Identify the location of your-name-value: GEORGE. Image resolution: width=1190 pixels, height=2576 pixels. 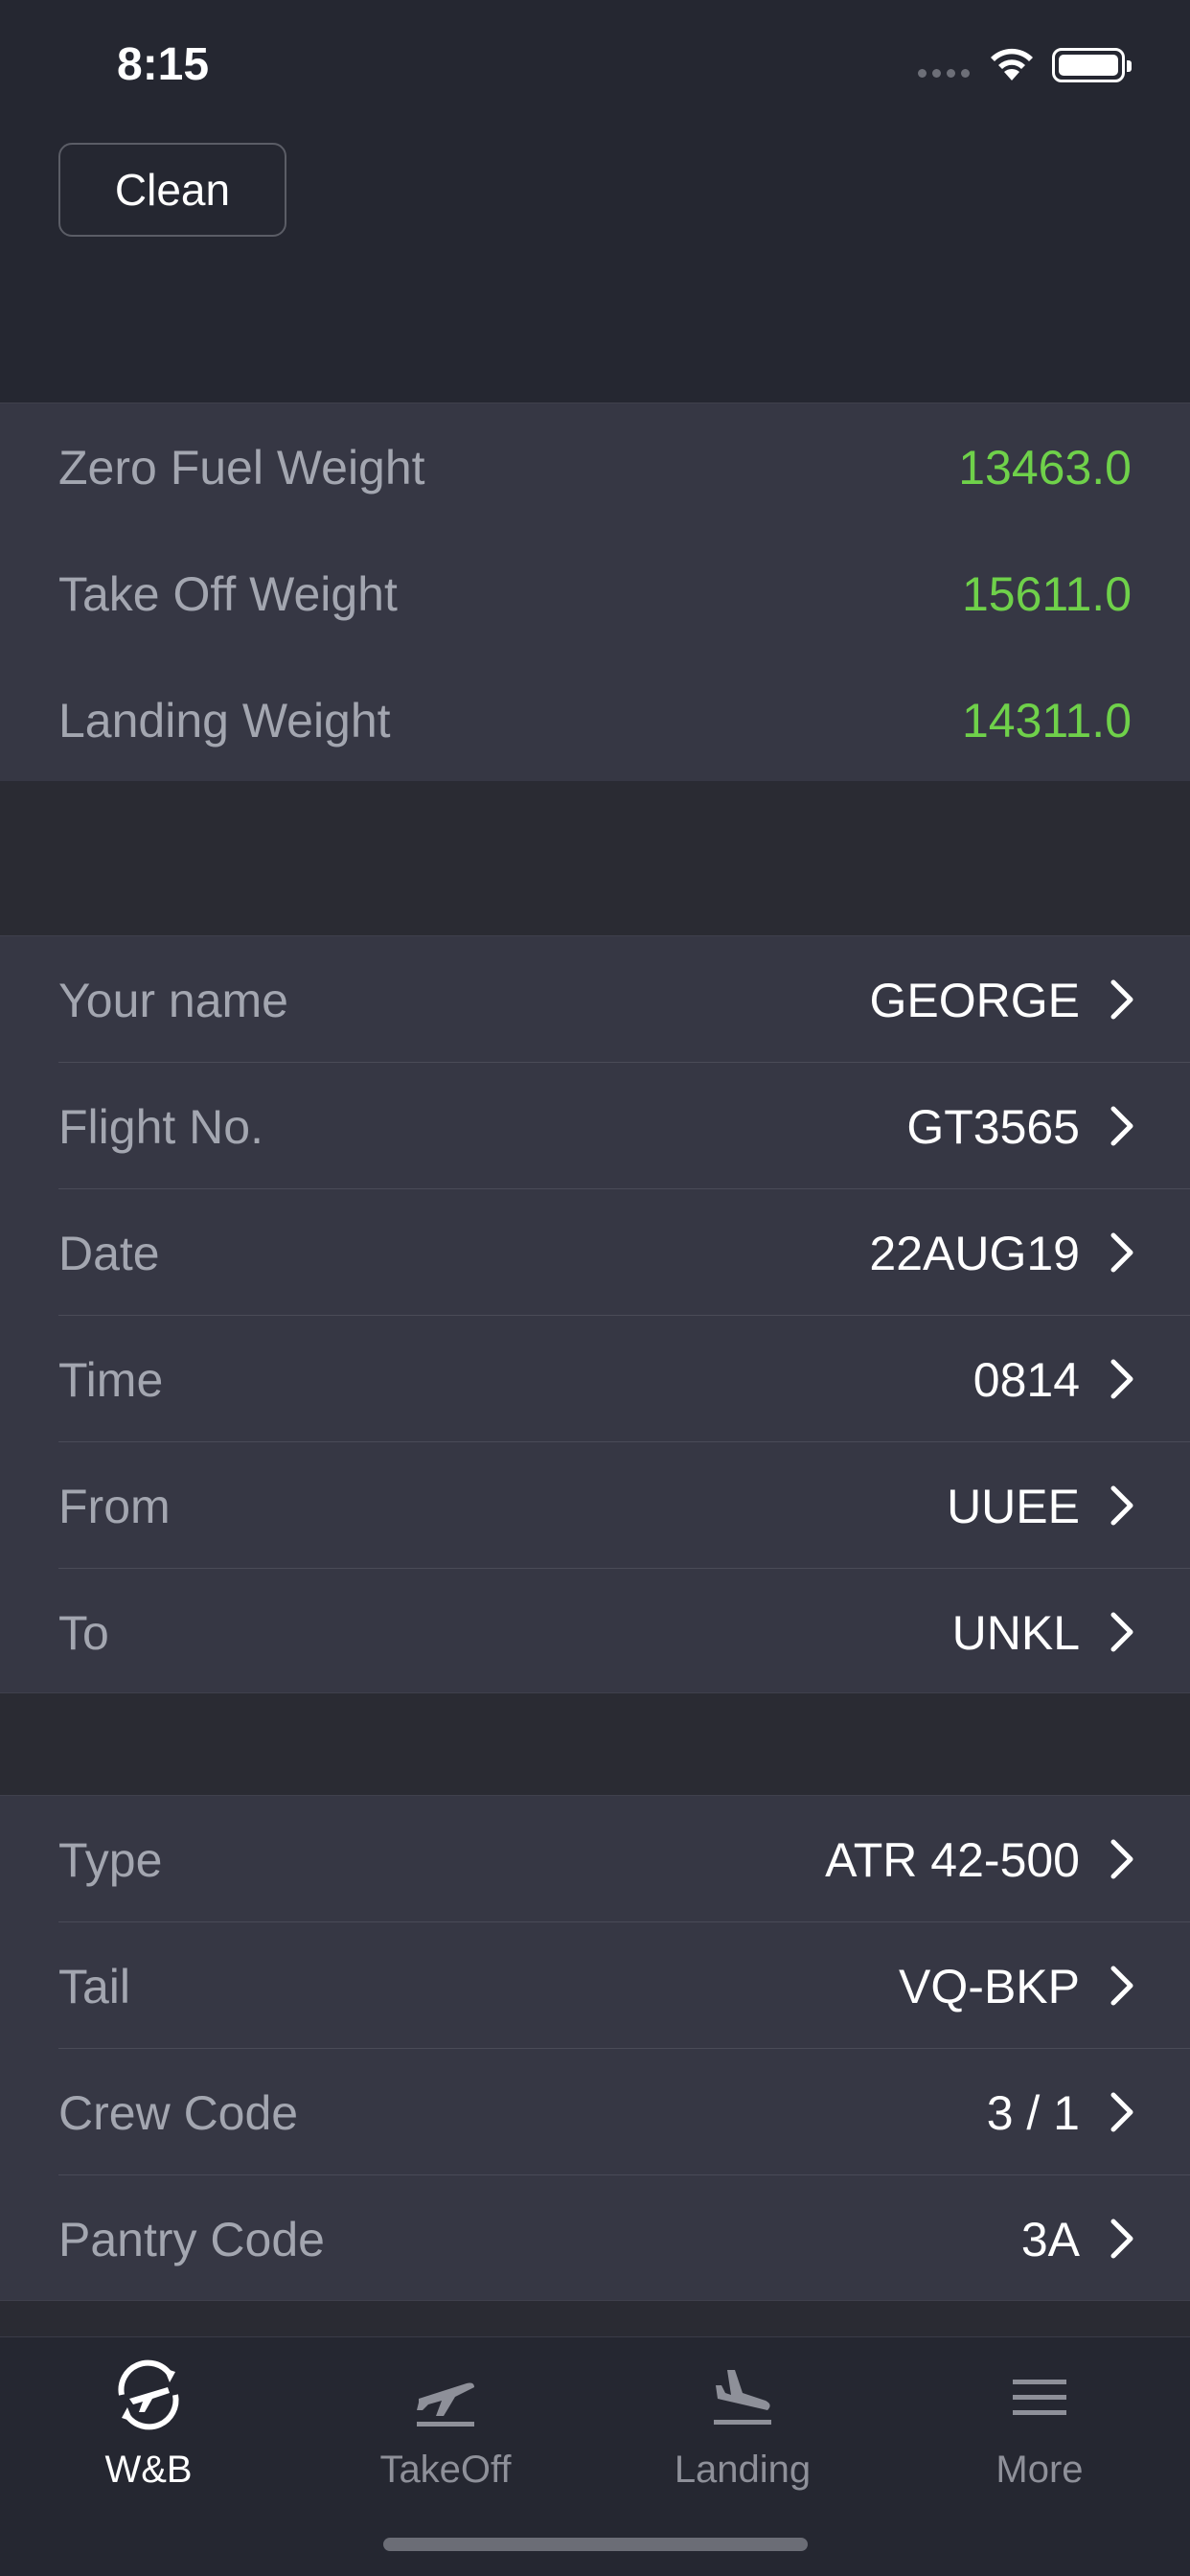
(975, 1000).